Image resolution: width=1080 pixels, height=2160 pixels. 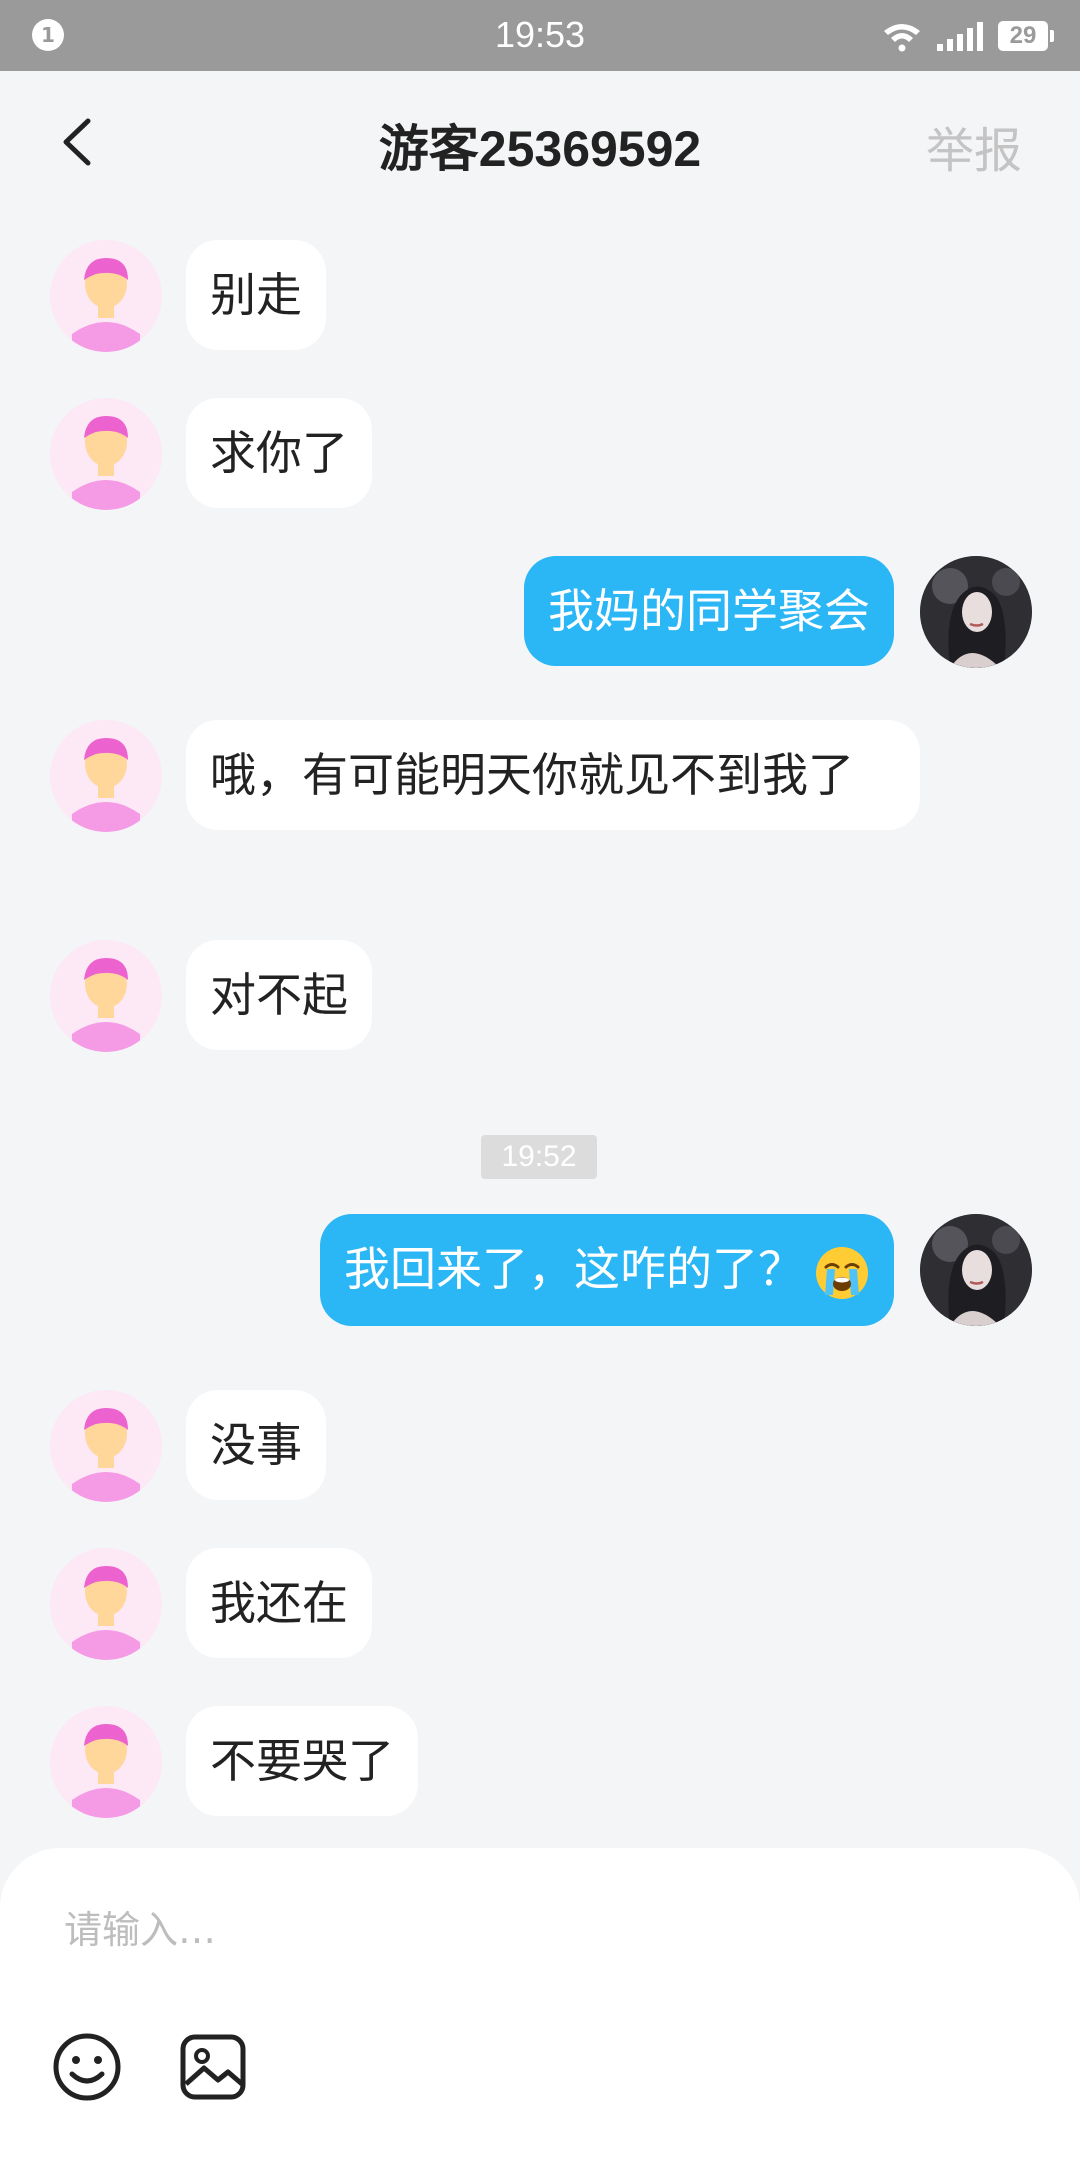 What do you see at coordinates (539, 1930) in the screenshot?
I see `message-input` at bounding box center [539, 1930].